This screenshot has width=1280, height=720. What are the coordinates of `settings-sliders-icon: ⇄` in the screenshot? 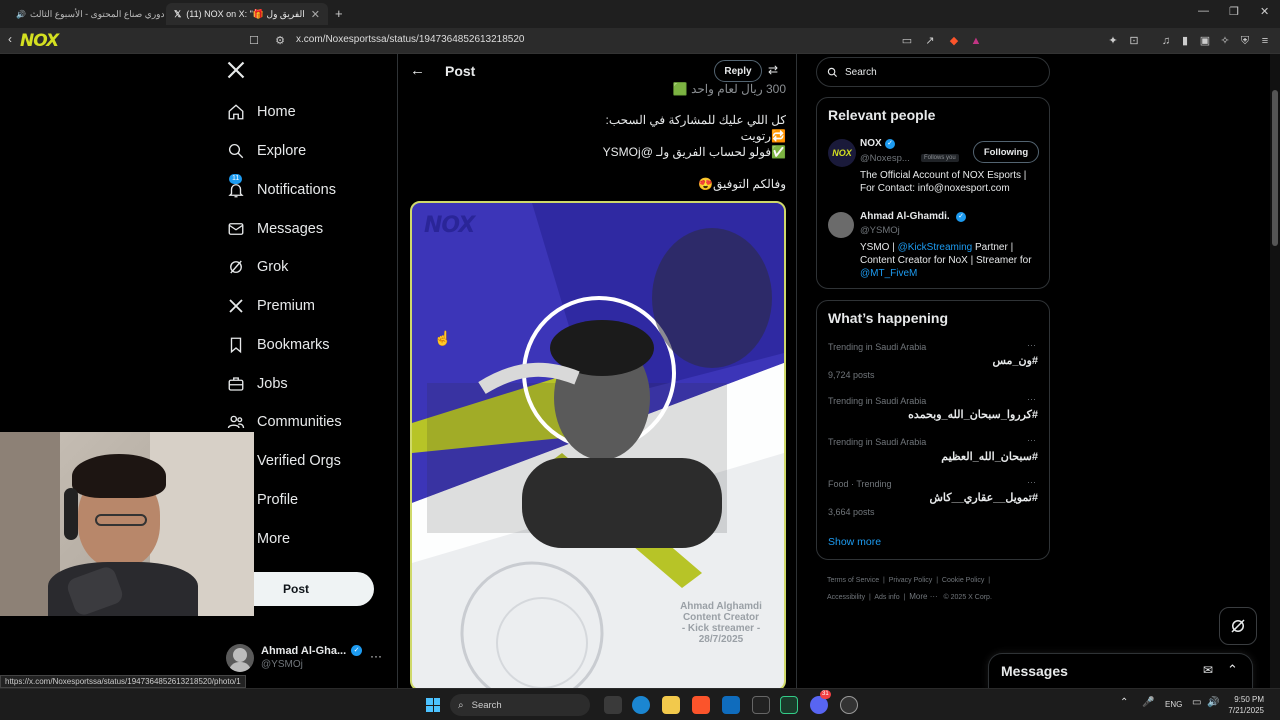 It's located at (773, 70).